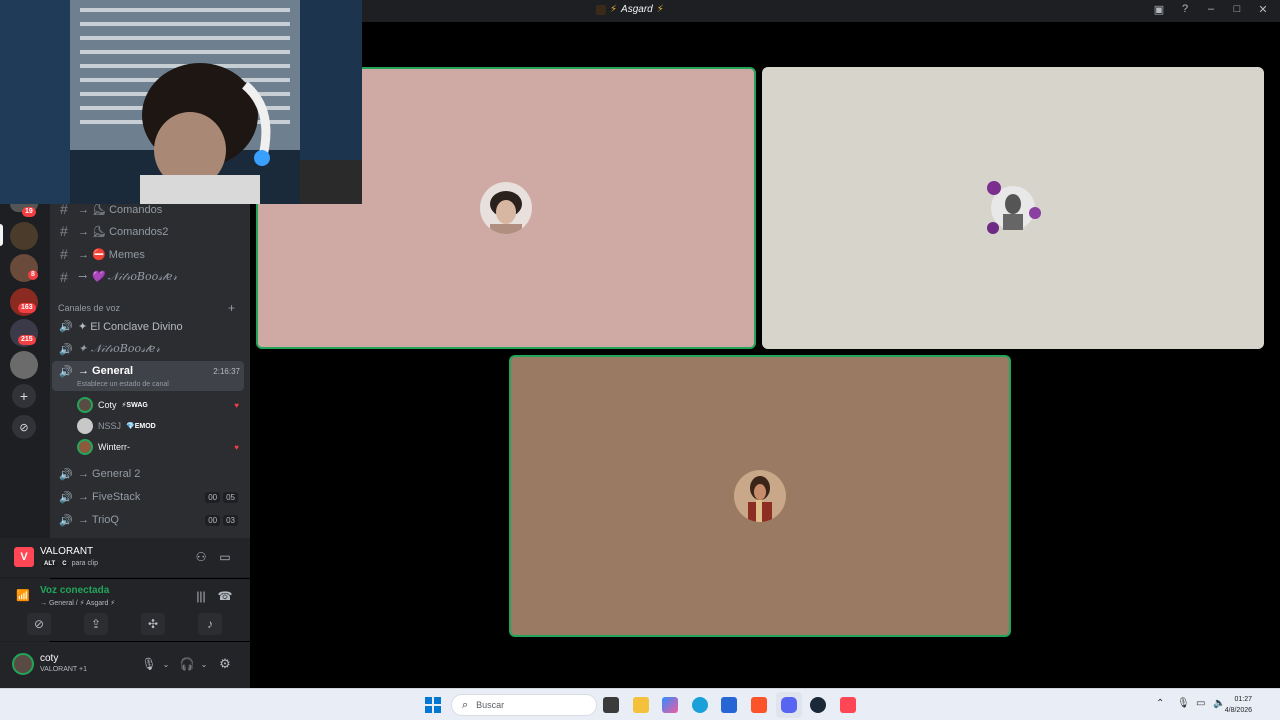 This screenshot has width=1280, height=720. Describe the element at coordinates (23, 596) in the screenshot. I see `signal-icon: 📶` at that location.